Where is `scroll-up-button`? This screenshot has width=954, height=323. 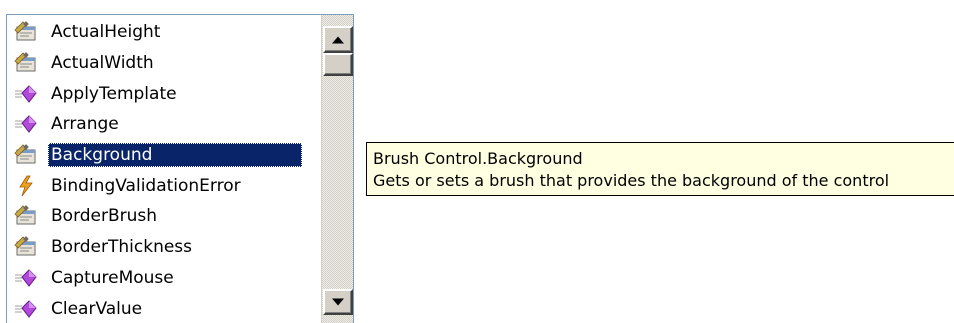 scroll-up-button is located at coordinates (338, 39).